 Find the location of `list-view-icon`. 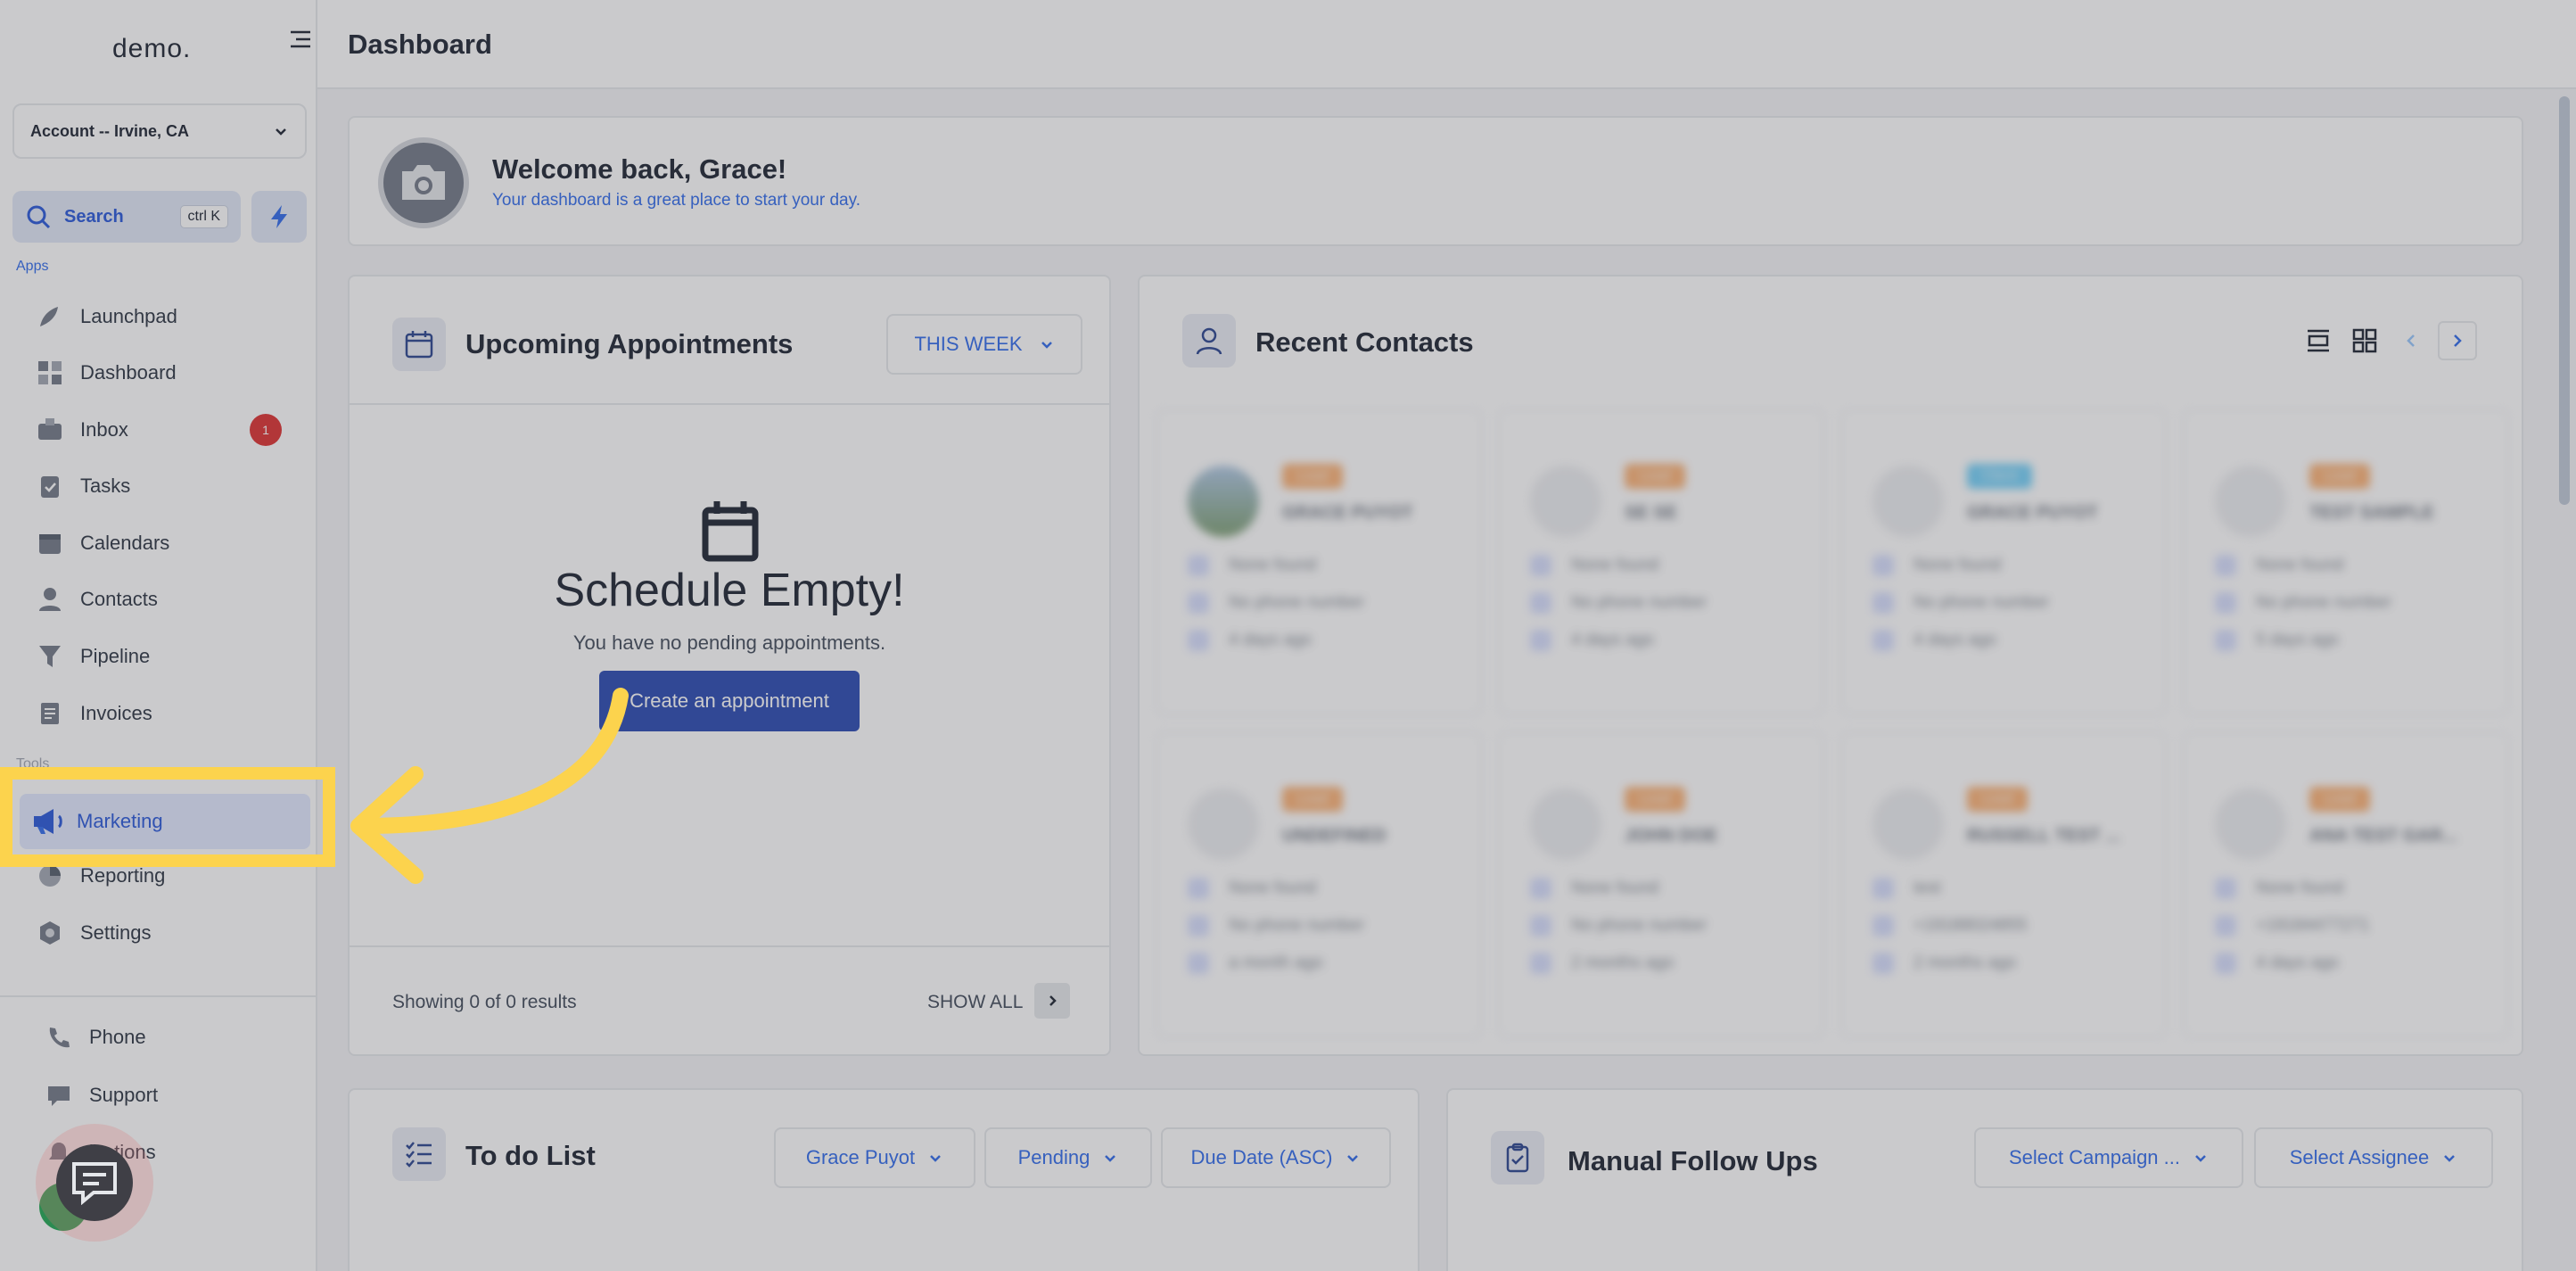

list-view-icon is located at coordinates (2318, 340).